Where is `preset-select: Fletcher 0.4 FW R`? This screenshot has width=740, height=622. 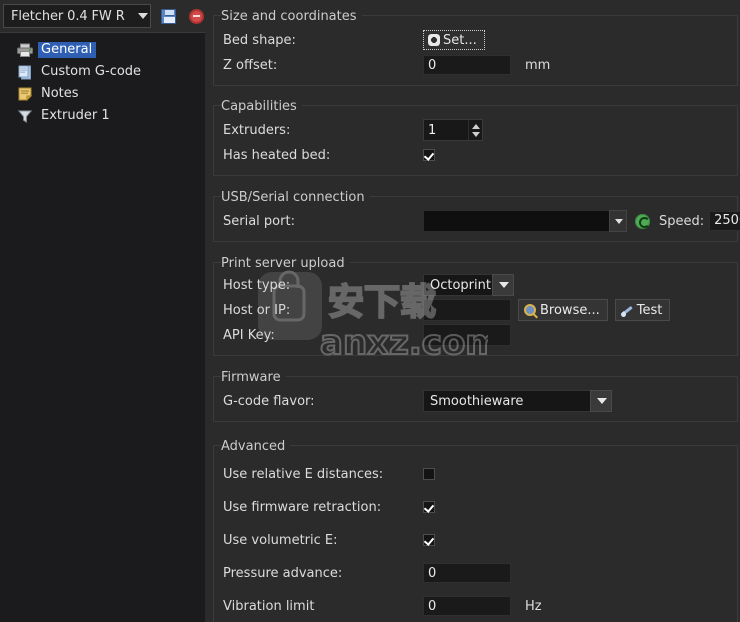 preset-select: Fletcher 0.4 FW R is located at coordinates (77, 16).